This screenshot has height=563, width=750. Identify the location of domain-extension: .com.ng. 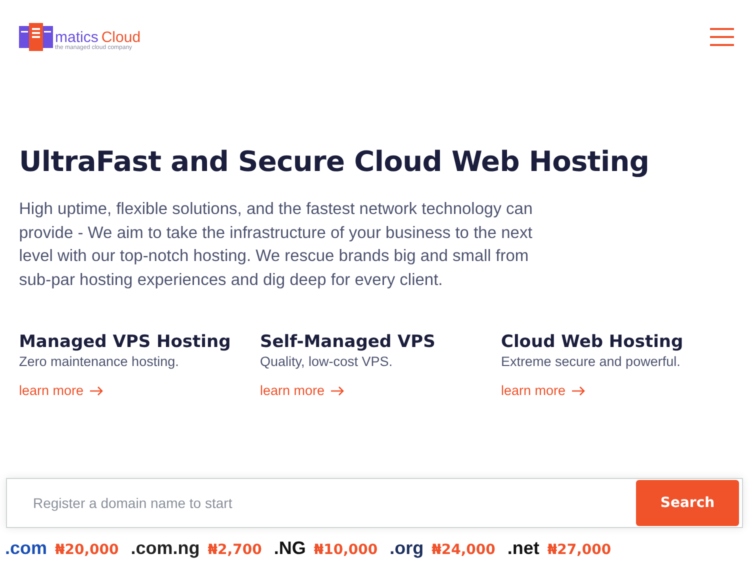
(165, 548).